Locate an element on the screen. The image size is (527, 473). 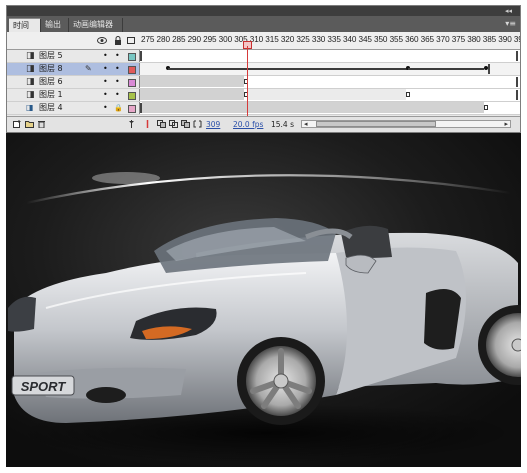
layer-row: ◨ 图层 4 • 🔒 is located at coordinates (263, 108).